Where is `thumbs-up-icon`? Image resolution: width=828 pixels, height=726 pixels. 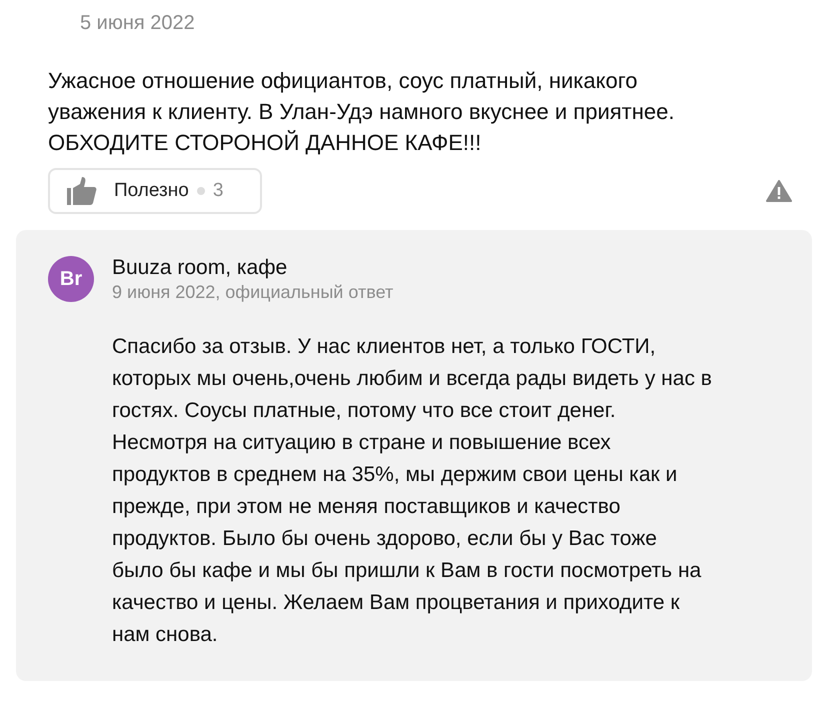
thumbs-up-icon is located at coordinates (82, 191).